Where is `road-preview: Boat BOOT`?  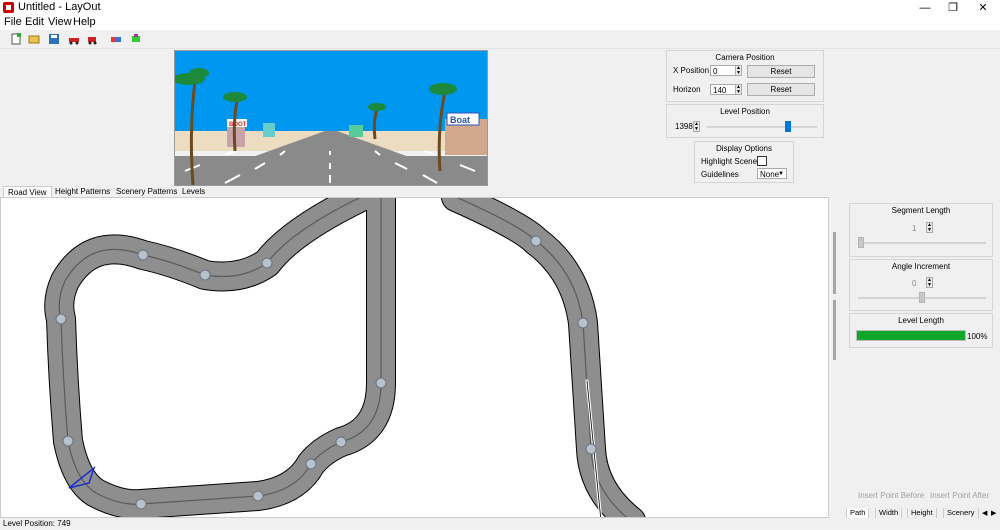 road-preview: Boat BOOT is located at coordinates (331, 118).